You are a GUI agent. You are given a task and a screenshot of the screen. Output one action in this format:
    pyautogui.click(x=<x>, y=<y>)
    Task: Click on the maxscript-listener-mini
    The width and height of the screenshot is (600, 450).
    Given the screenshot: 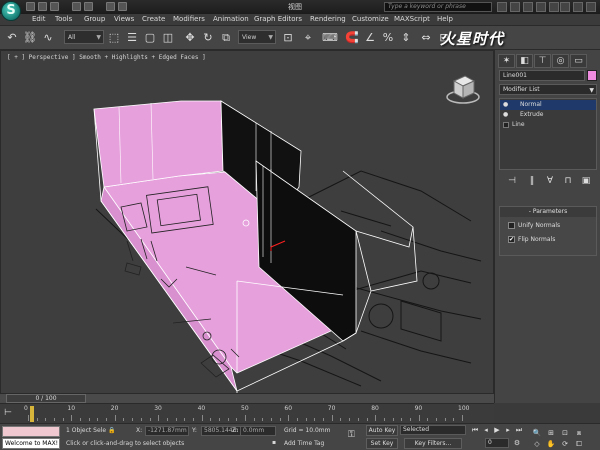 What is the action you would take?
    pyautogui.click(x=31, y=431)
    